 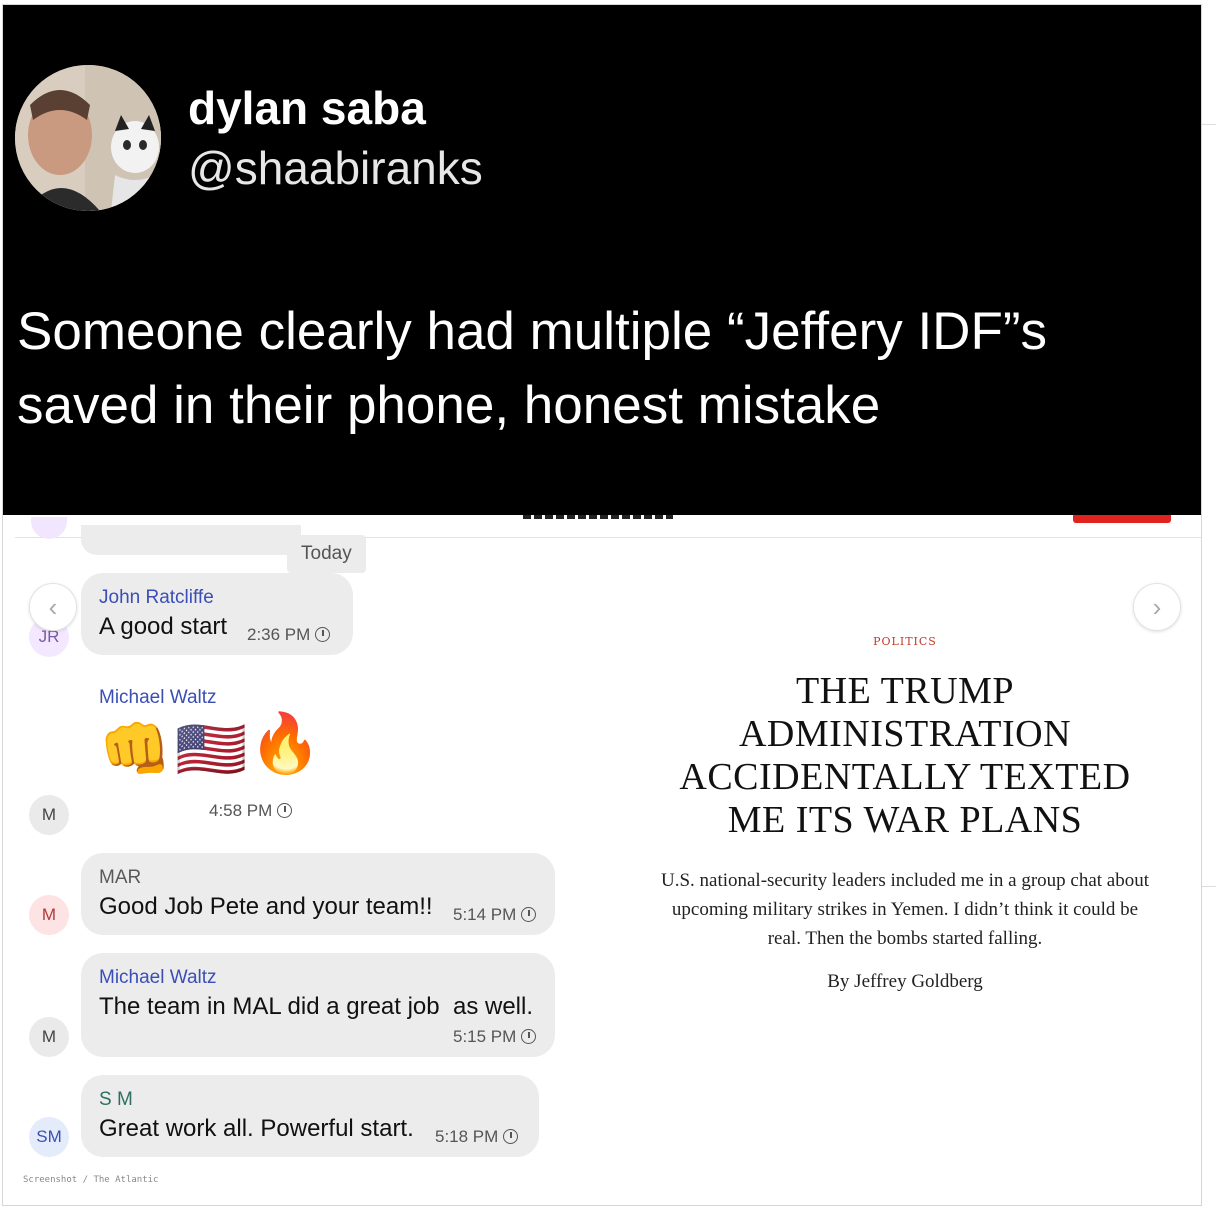 What do you see at coordinates (211, 749) in the screenshot?
I see `us-flag-emoji: 🇺🇸` at bounding box center [211, 749].